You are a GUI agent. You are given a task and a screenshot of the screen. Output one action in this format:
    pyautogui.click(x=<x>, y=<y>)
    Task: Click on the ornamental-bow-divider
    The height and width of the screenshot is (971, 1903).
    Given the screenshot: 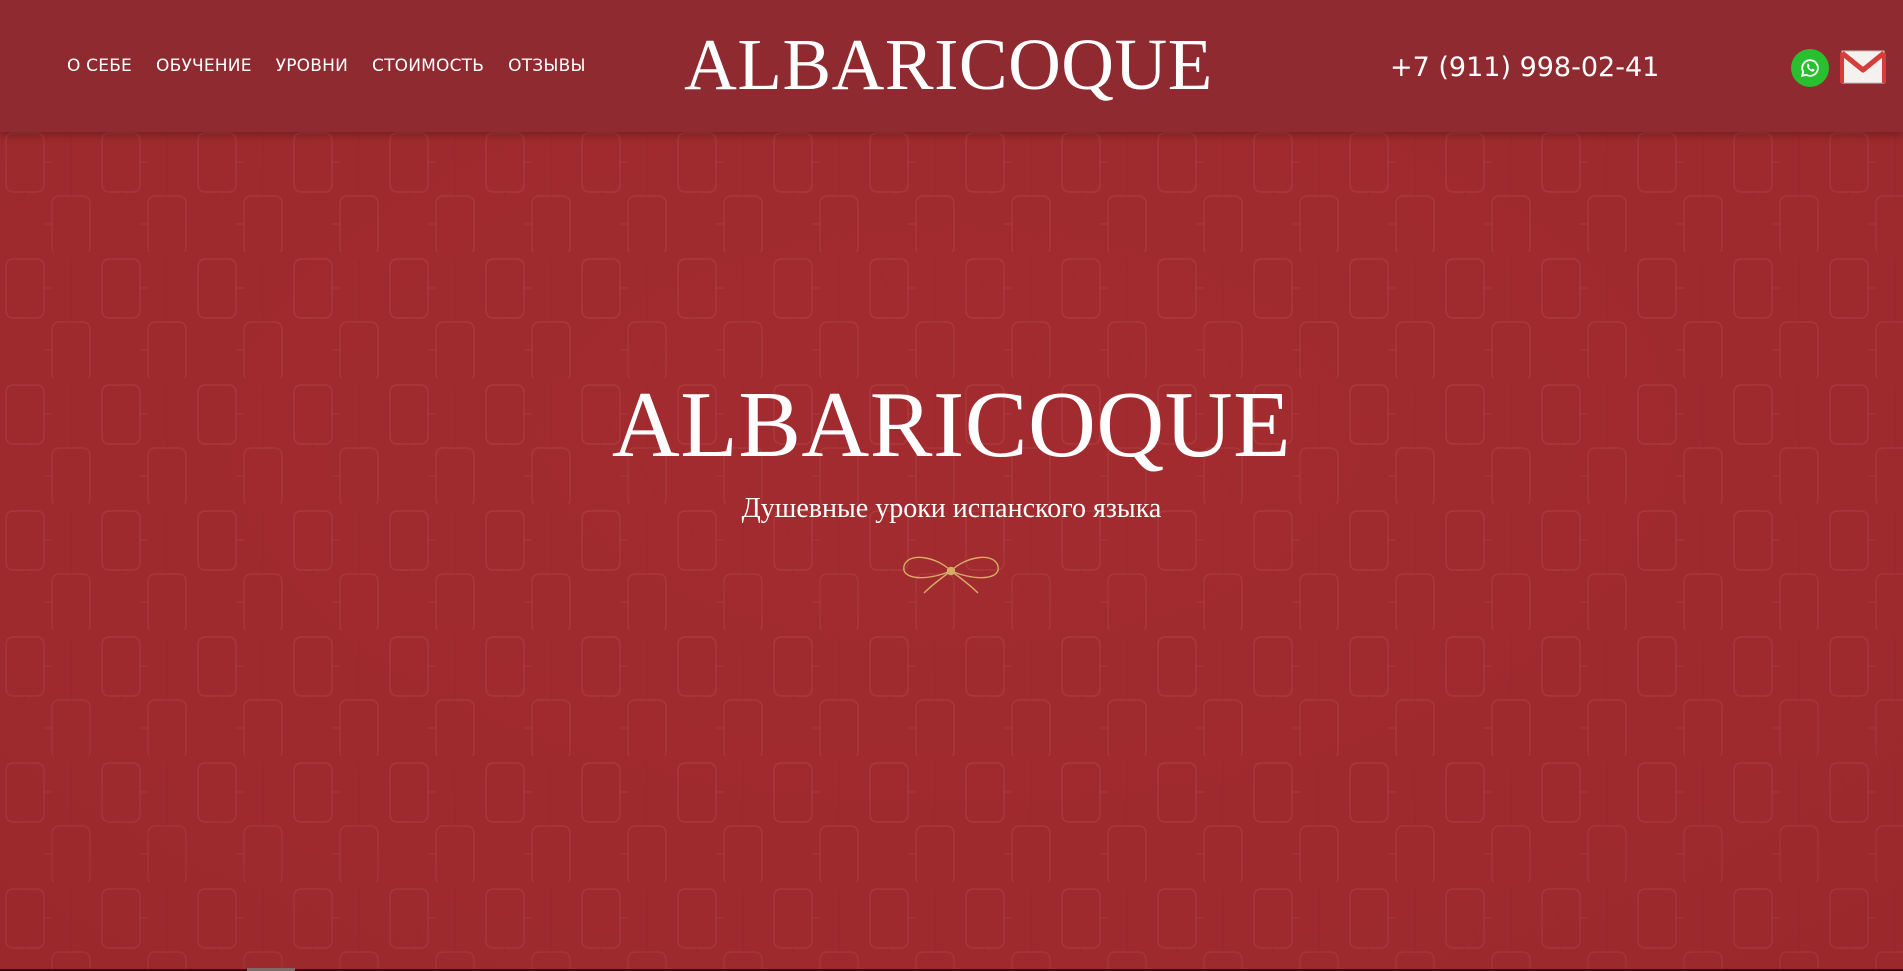 What is the action you would take?
    pyautogui.click(x=951, y=575)
    